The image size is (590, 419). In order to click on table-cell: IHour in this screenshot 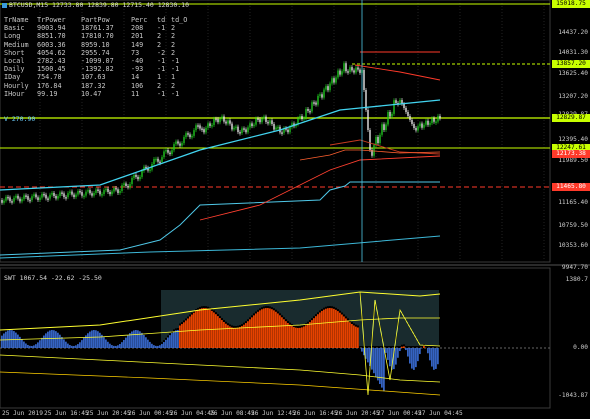, I will do `click(14, 93)`.